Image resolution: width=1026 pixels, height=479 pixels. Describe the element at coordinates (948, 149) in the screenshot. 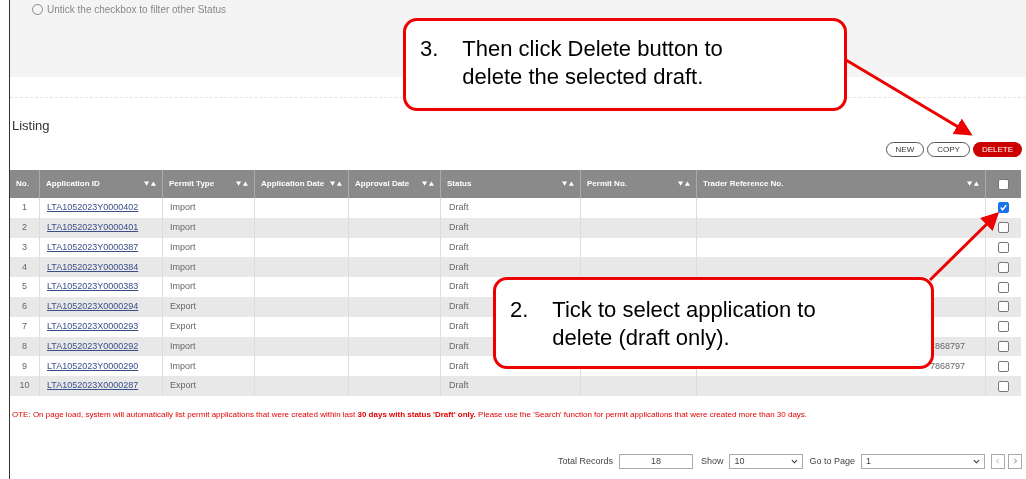

I see `action-button: COPY` at that location.